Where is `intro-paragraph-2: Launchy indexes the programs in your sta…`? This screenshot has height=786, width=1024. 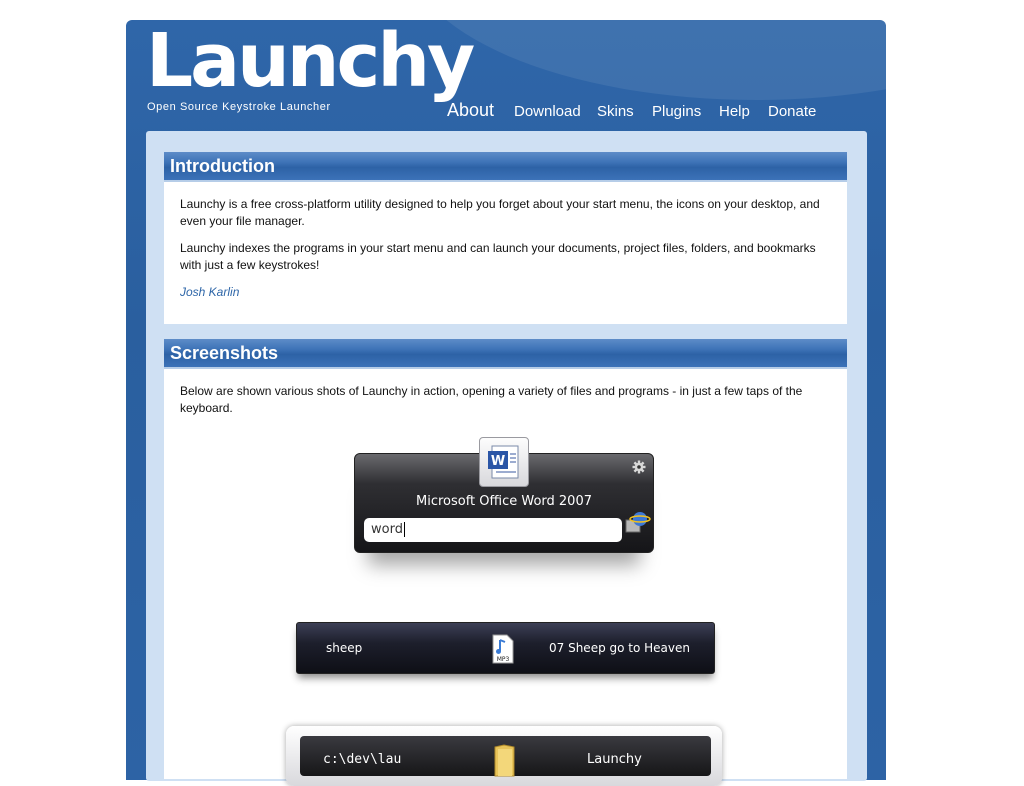 intro-paragraph-2: Launchy indexes the programs in your sta… is located at coordinates (498, 256).